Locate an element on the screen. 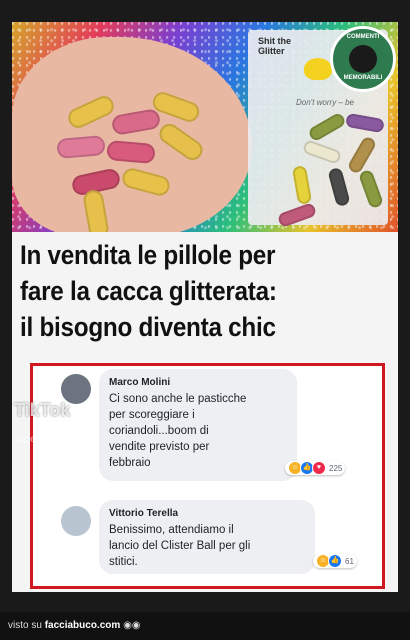  comment-line: per scoreggiare i is located at coordinates (152, 415).